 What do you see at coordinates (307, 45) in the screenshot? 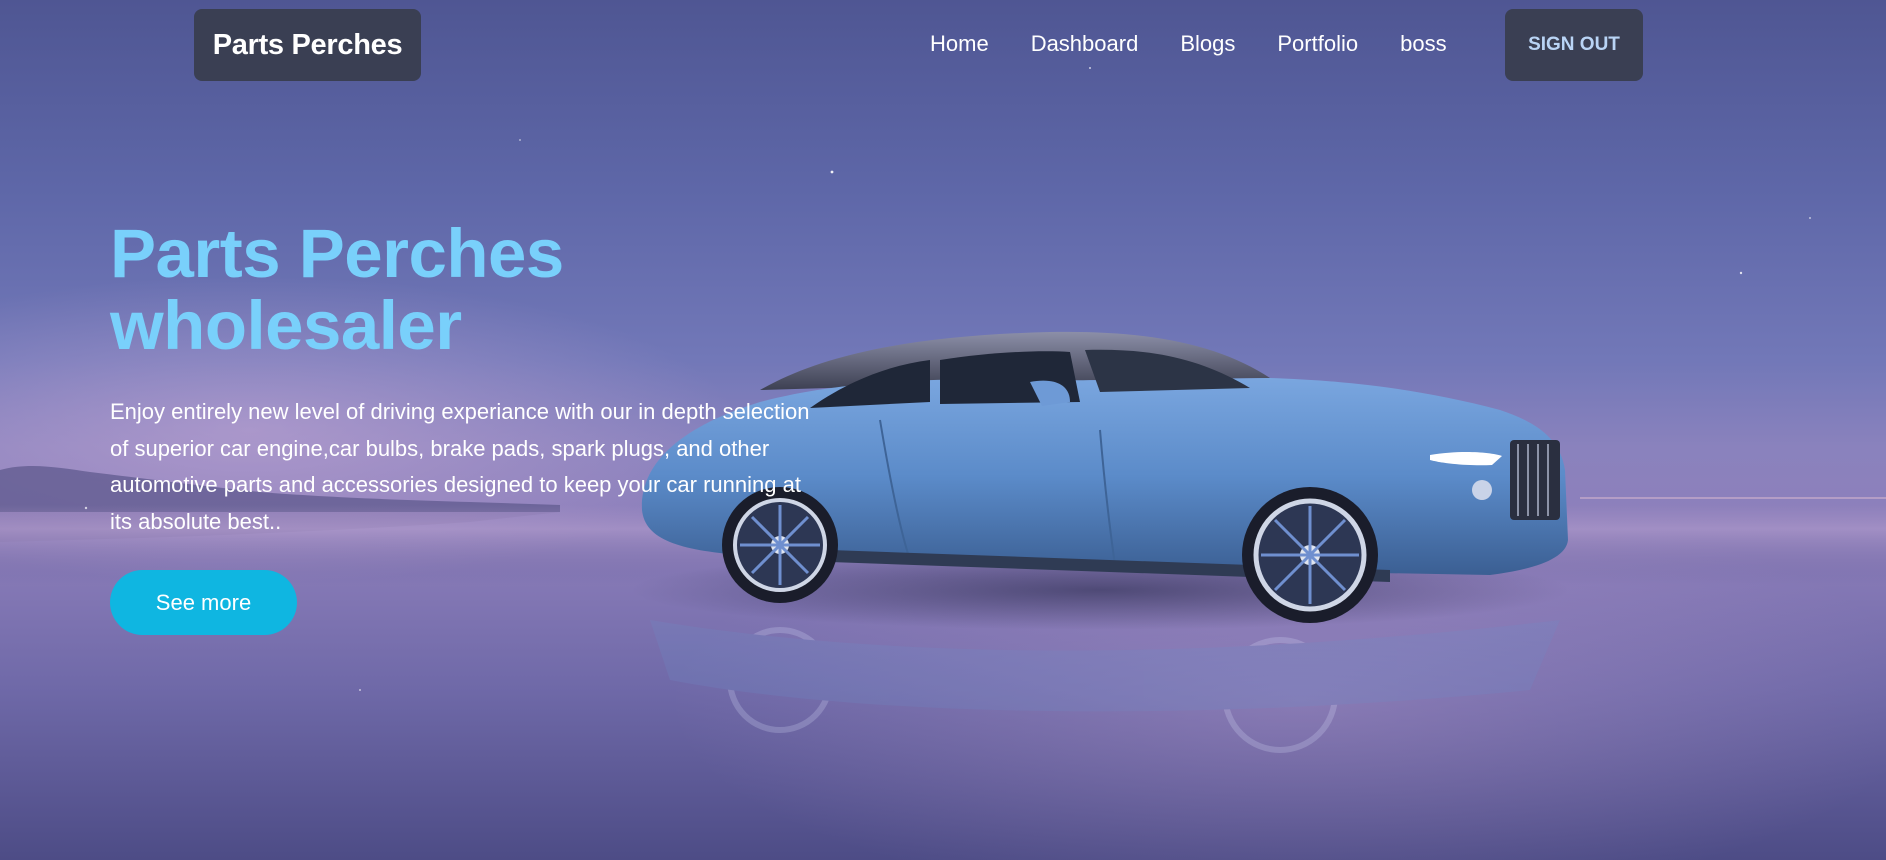
I see `brand-logo: Parts Perches` at bounding box center [307, 45].